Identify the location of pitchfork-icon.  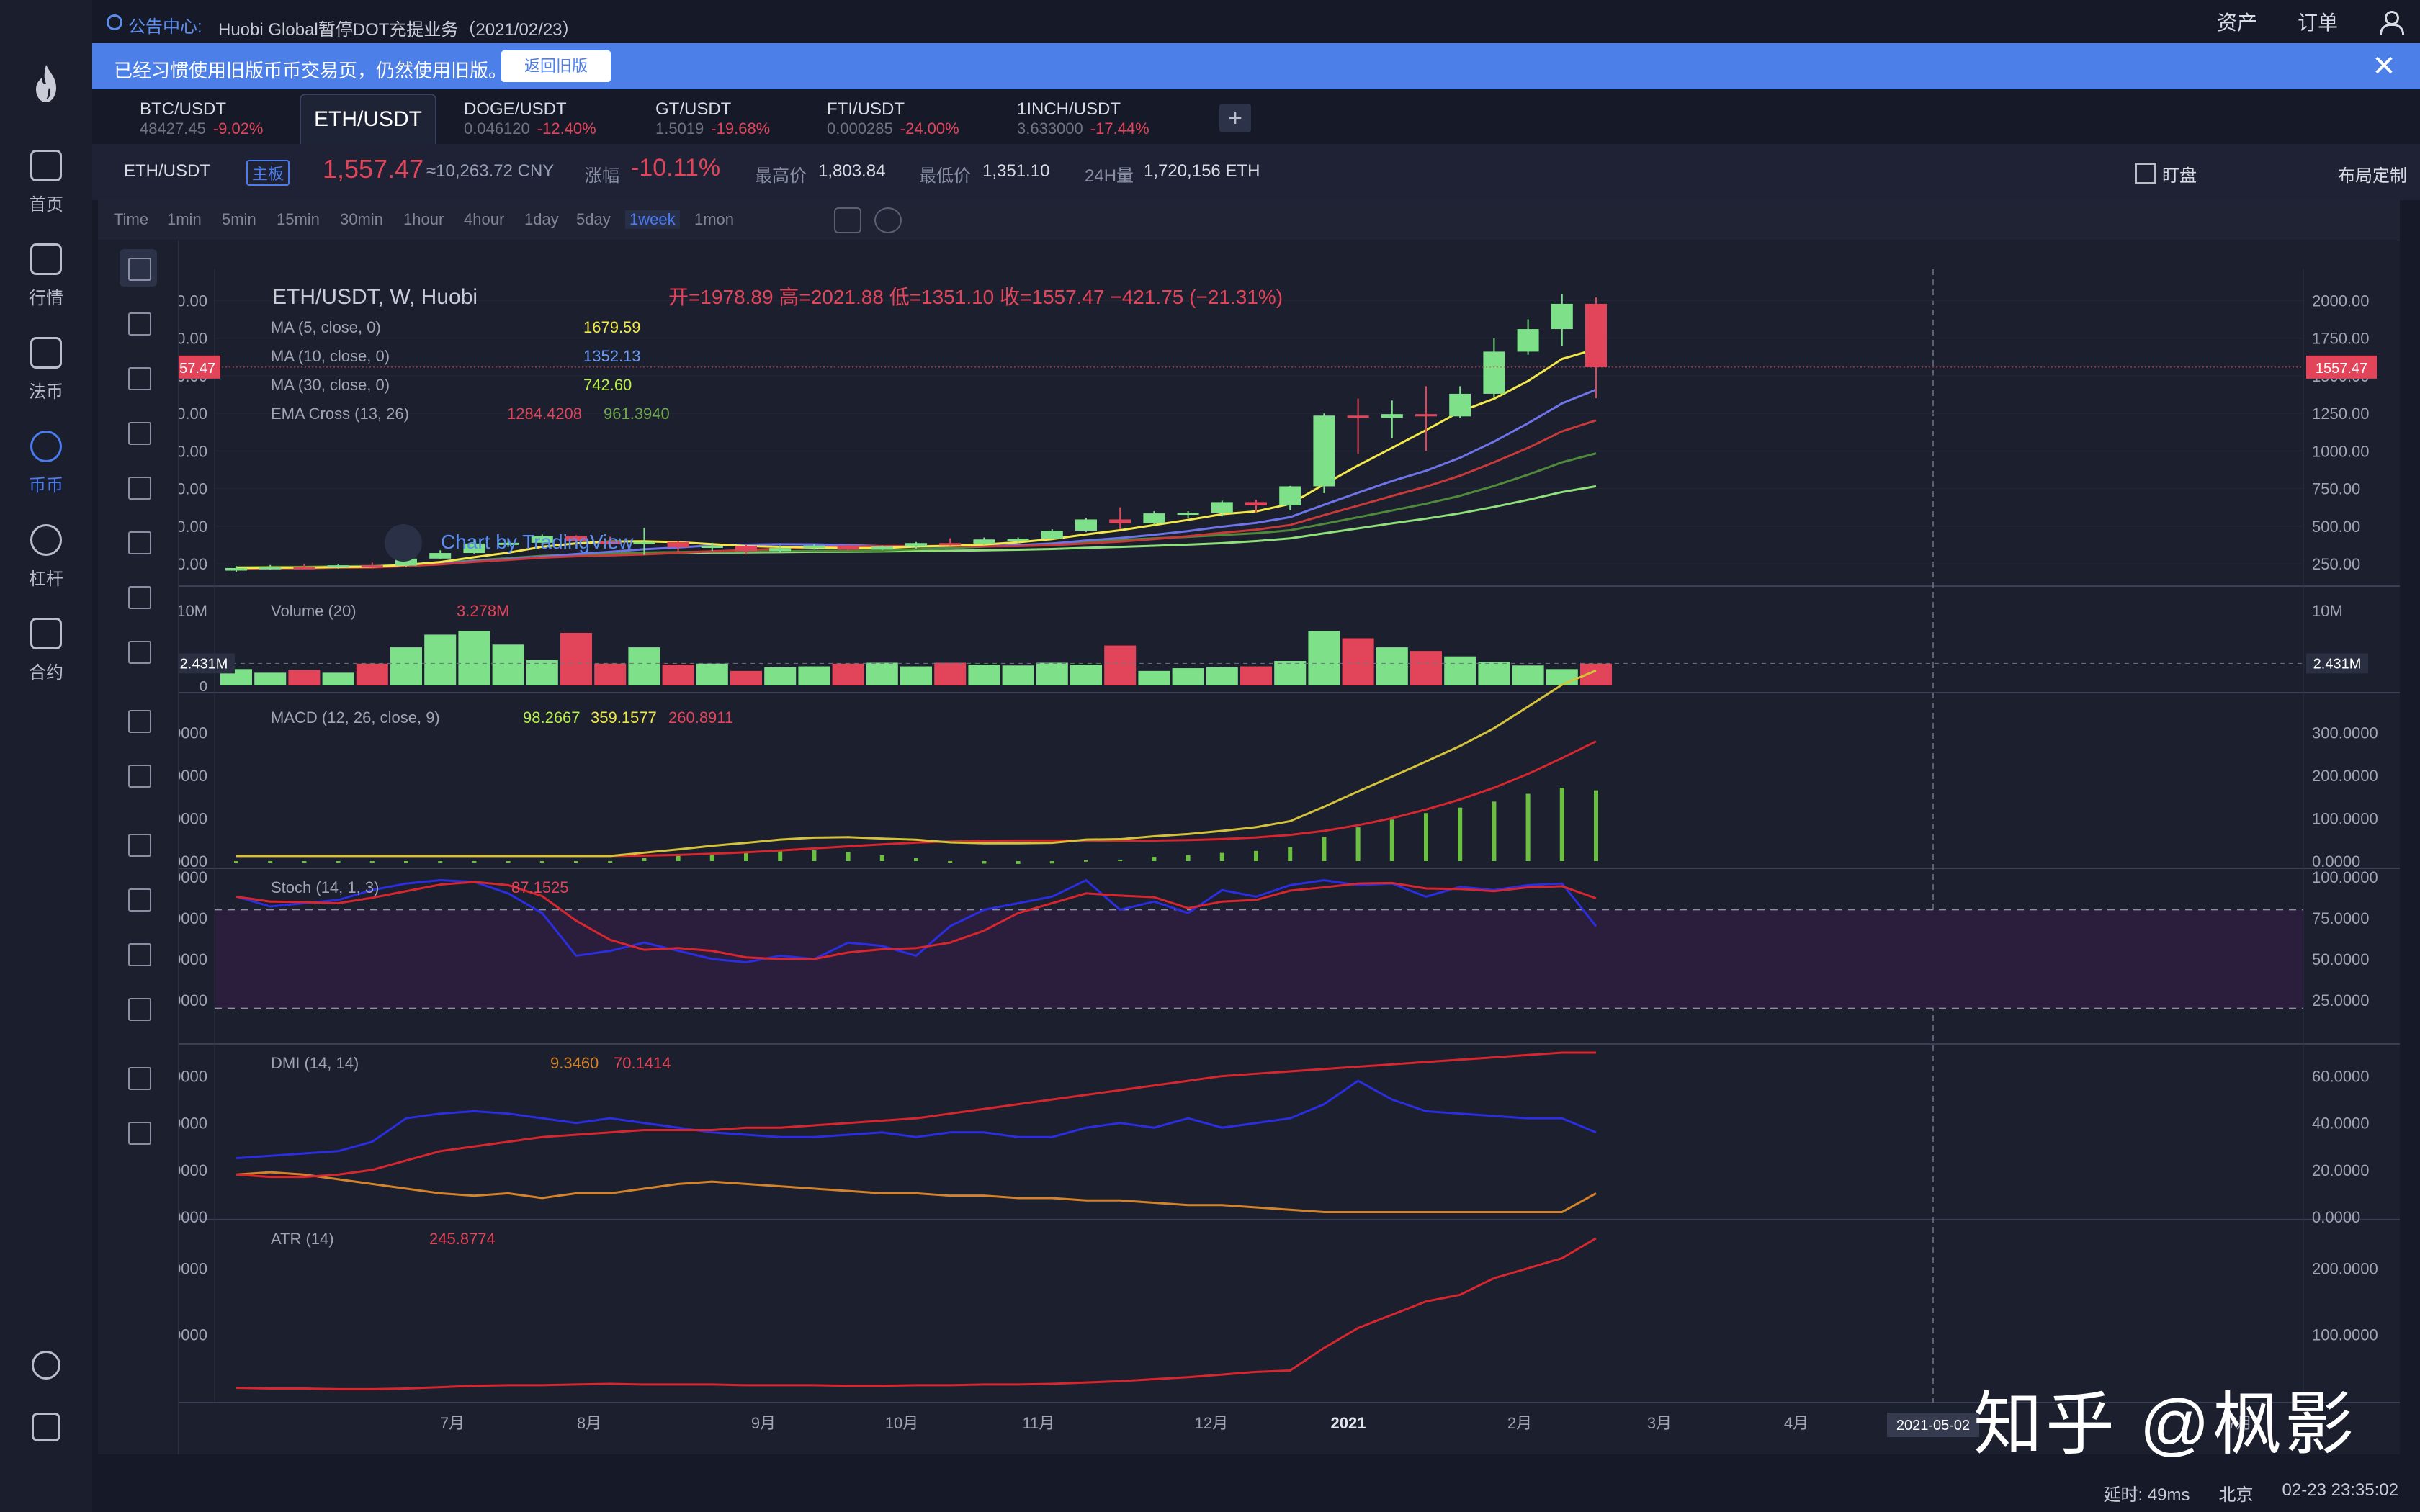
(138, 377).